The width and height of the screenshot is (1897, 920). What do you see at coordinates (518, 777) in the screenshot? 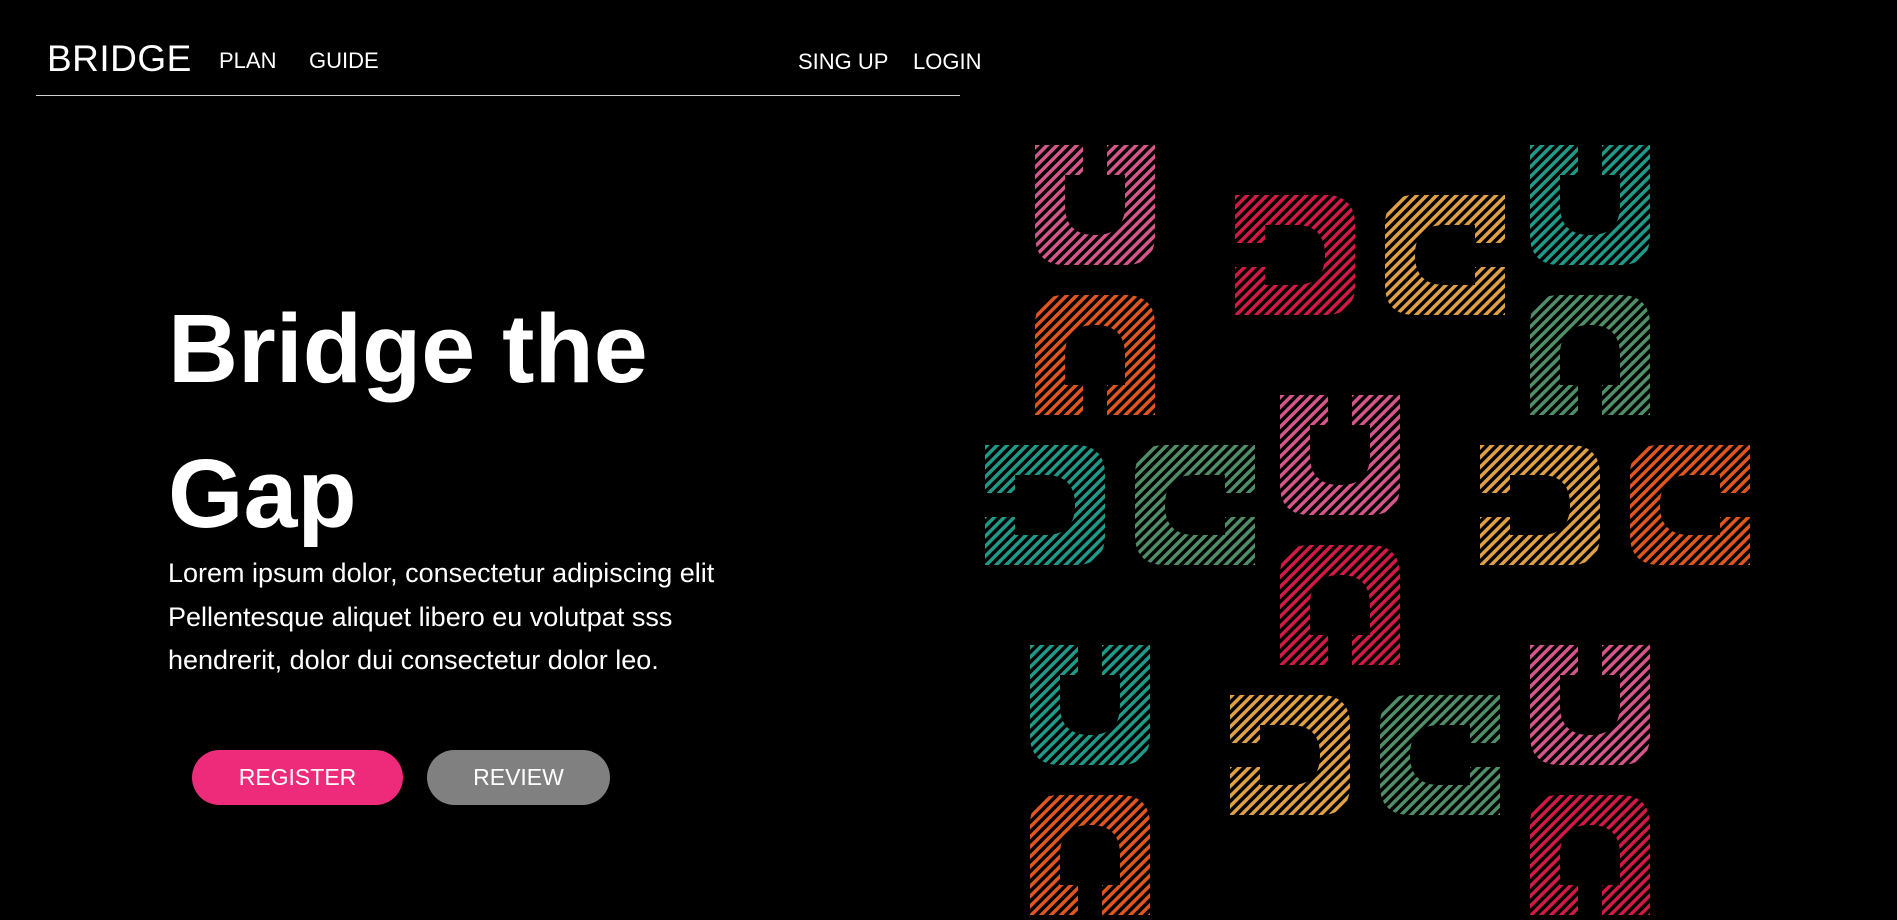
I see `review-button: REVIEW` at bounding box center [518, 777].